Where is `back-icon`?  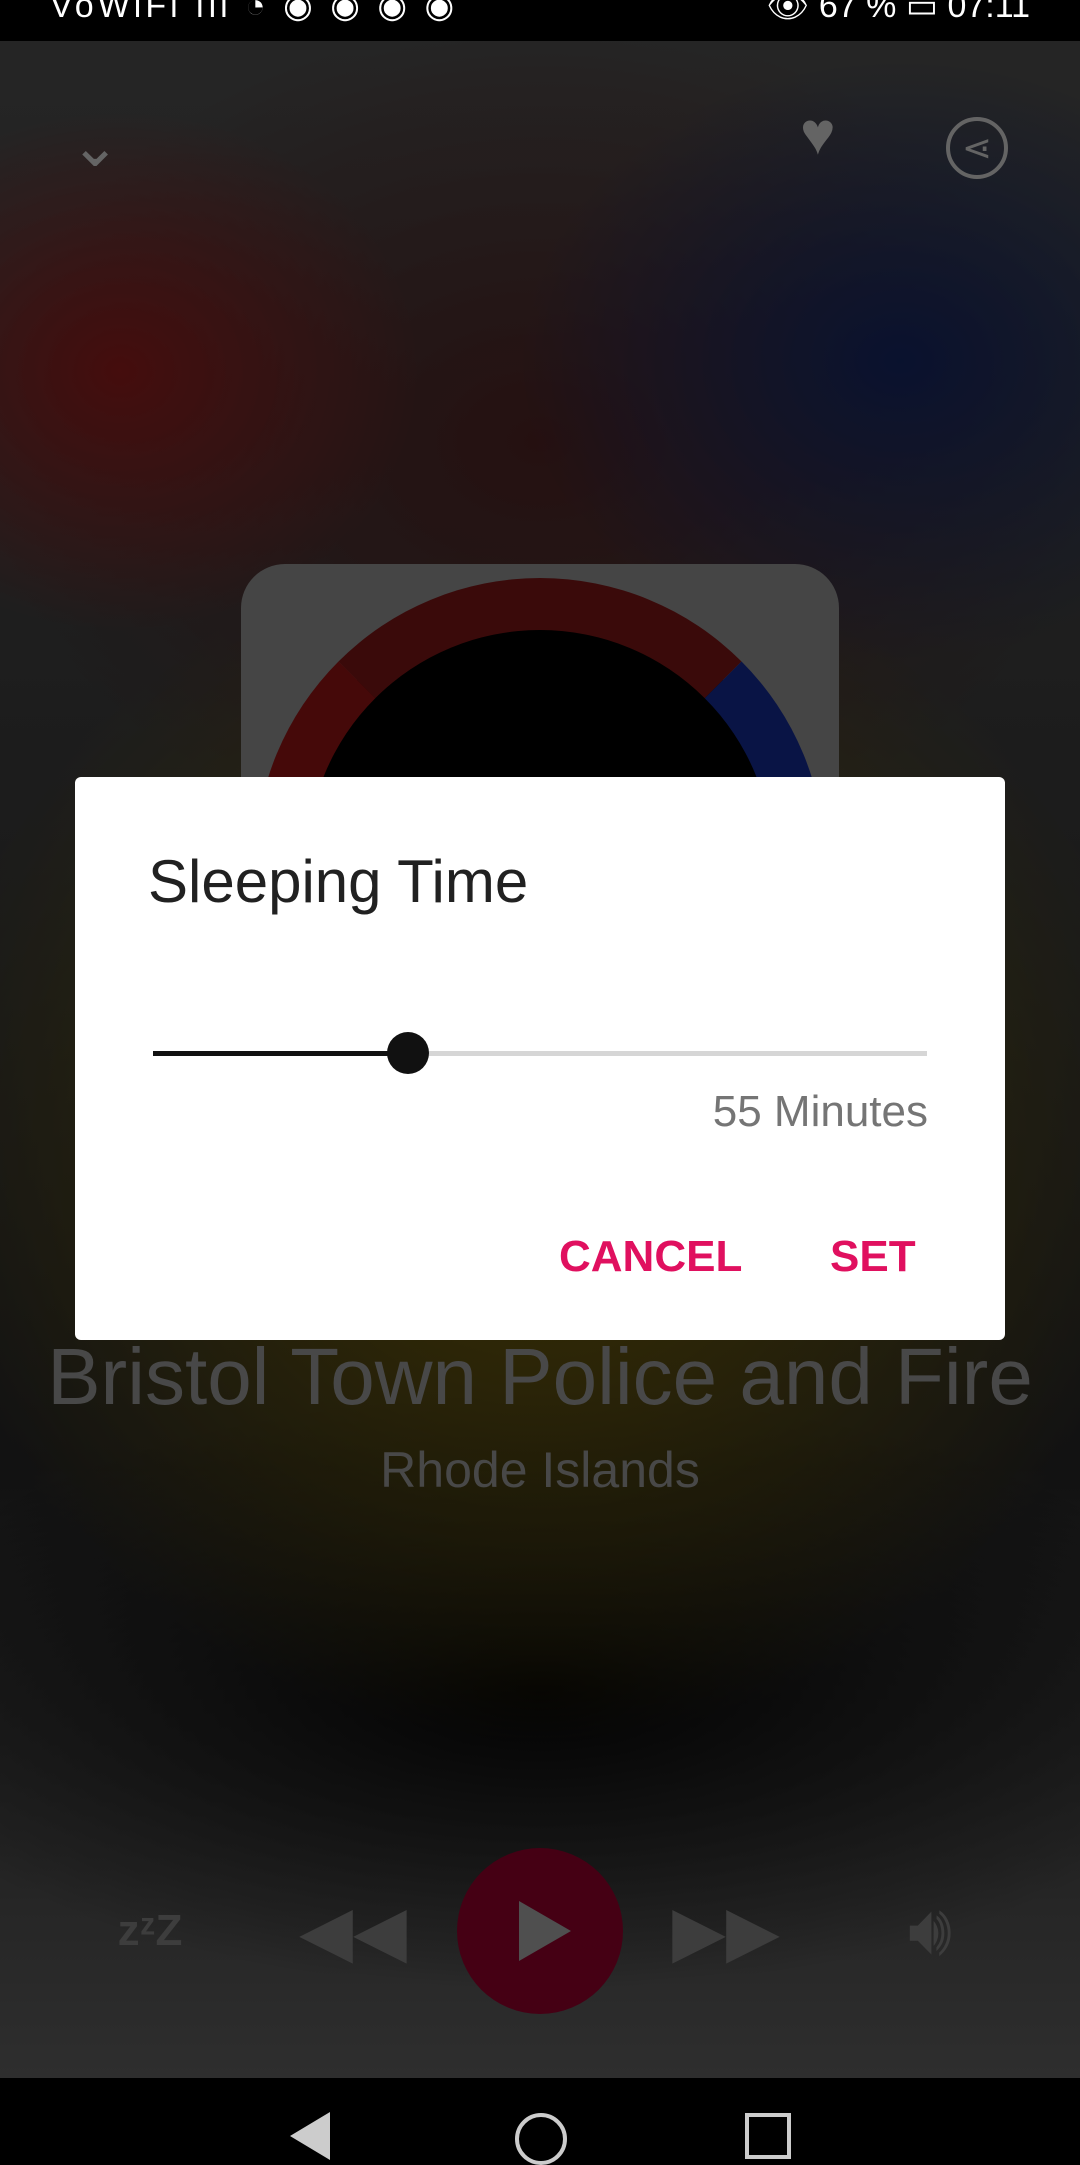
back-icon is located at coordinates (310, 2136).